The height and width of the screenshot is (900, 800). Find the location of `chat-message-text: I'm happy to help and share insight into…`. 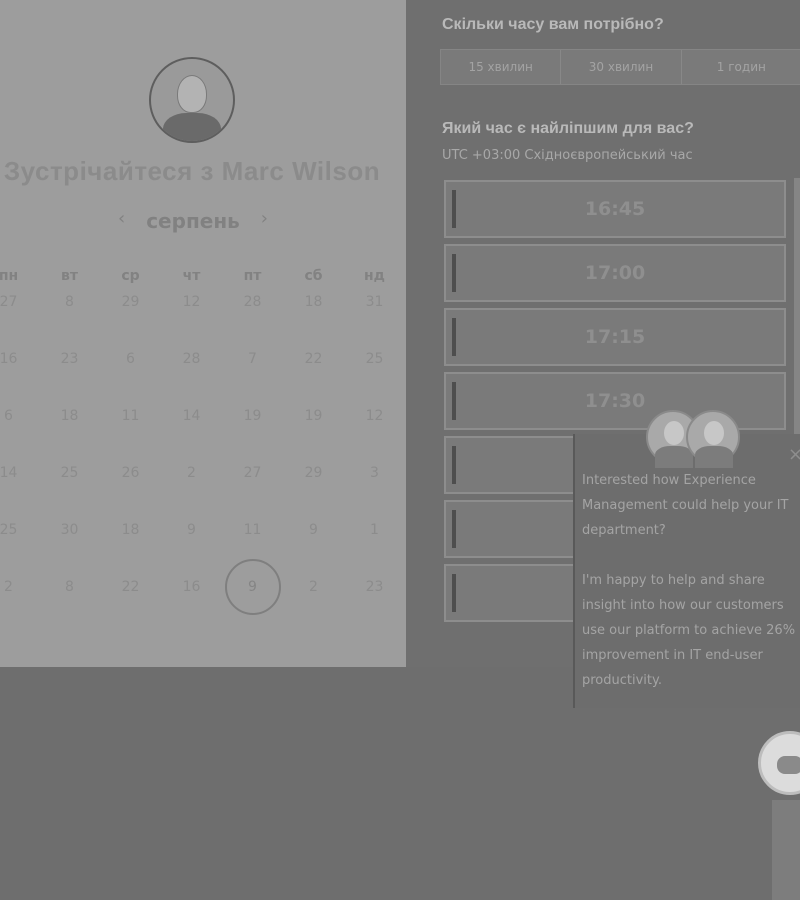

chat-message-text: I'm happy to help and share insight into… is located at coordinates (689, 630).